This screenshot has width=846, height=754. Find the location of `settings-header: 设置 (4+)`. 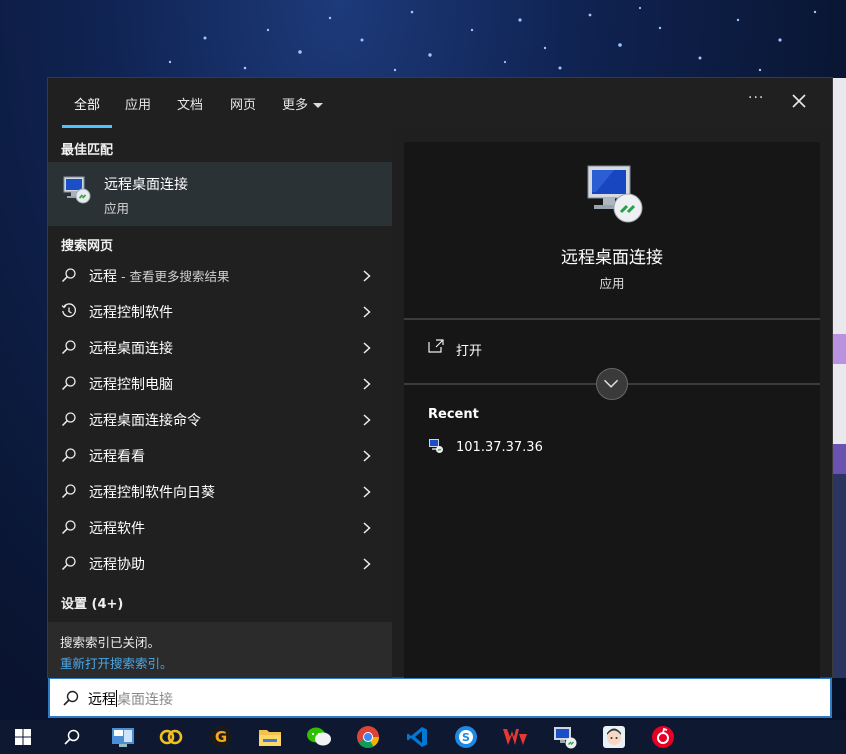

settings-header: 设置 (4+) is located at coordinates (92, 602).